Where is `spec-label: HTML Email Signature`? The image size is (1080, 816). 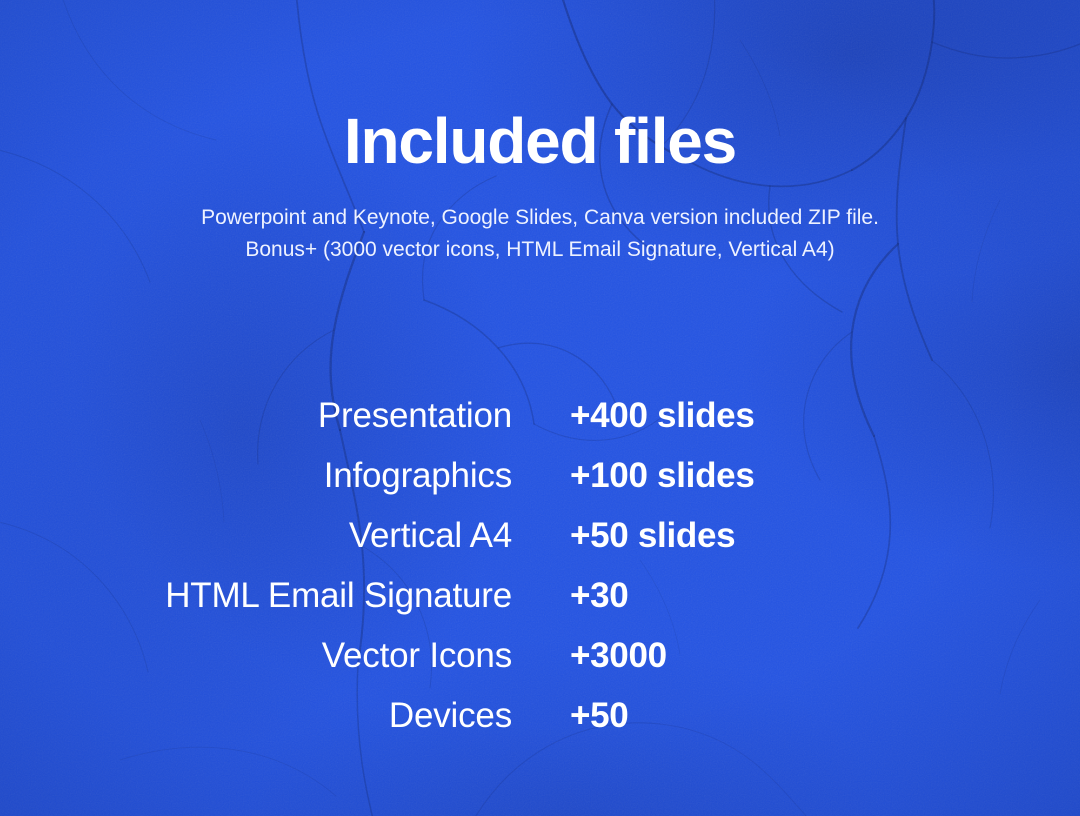
spec-label: HTML Email Signature is located at coordinates (338, 595).